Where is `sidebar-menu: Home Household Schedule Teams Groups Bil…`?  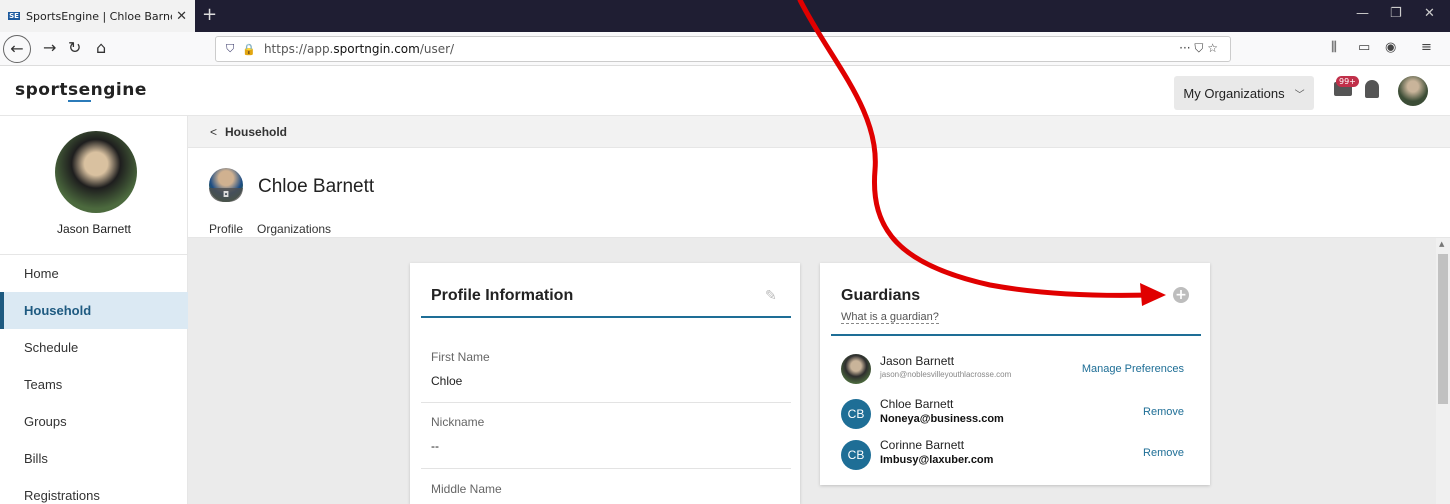 sidebar-menu: Home Household Schedule Teams Groups Bil… is located at coordinates (94, 379).